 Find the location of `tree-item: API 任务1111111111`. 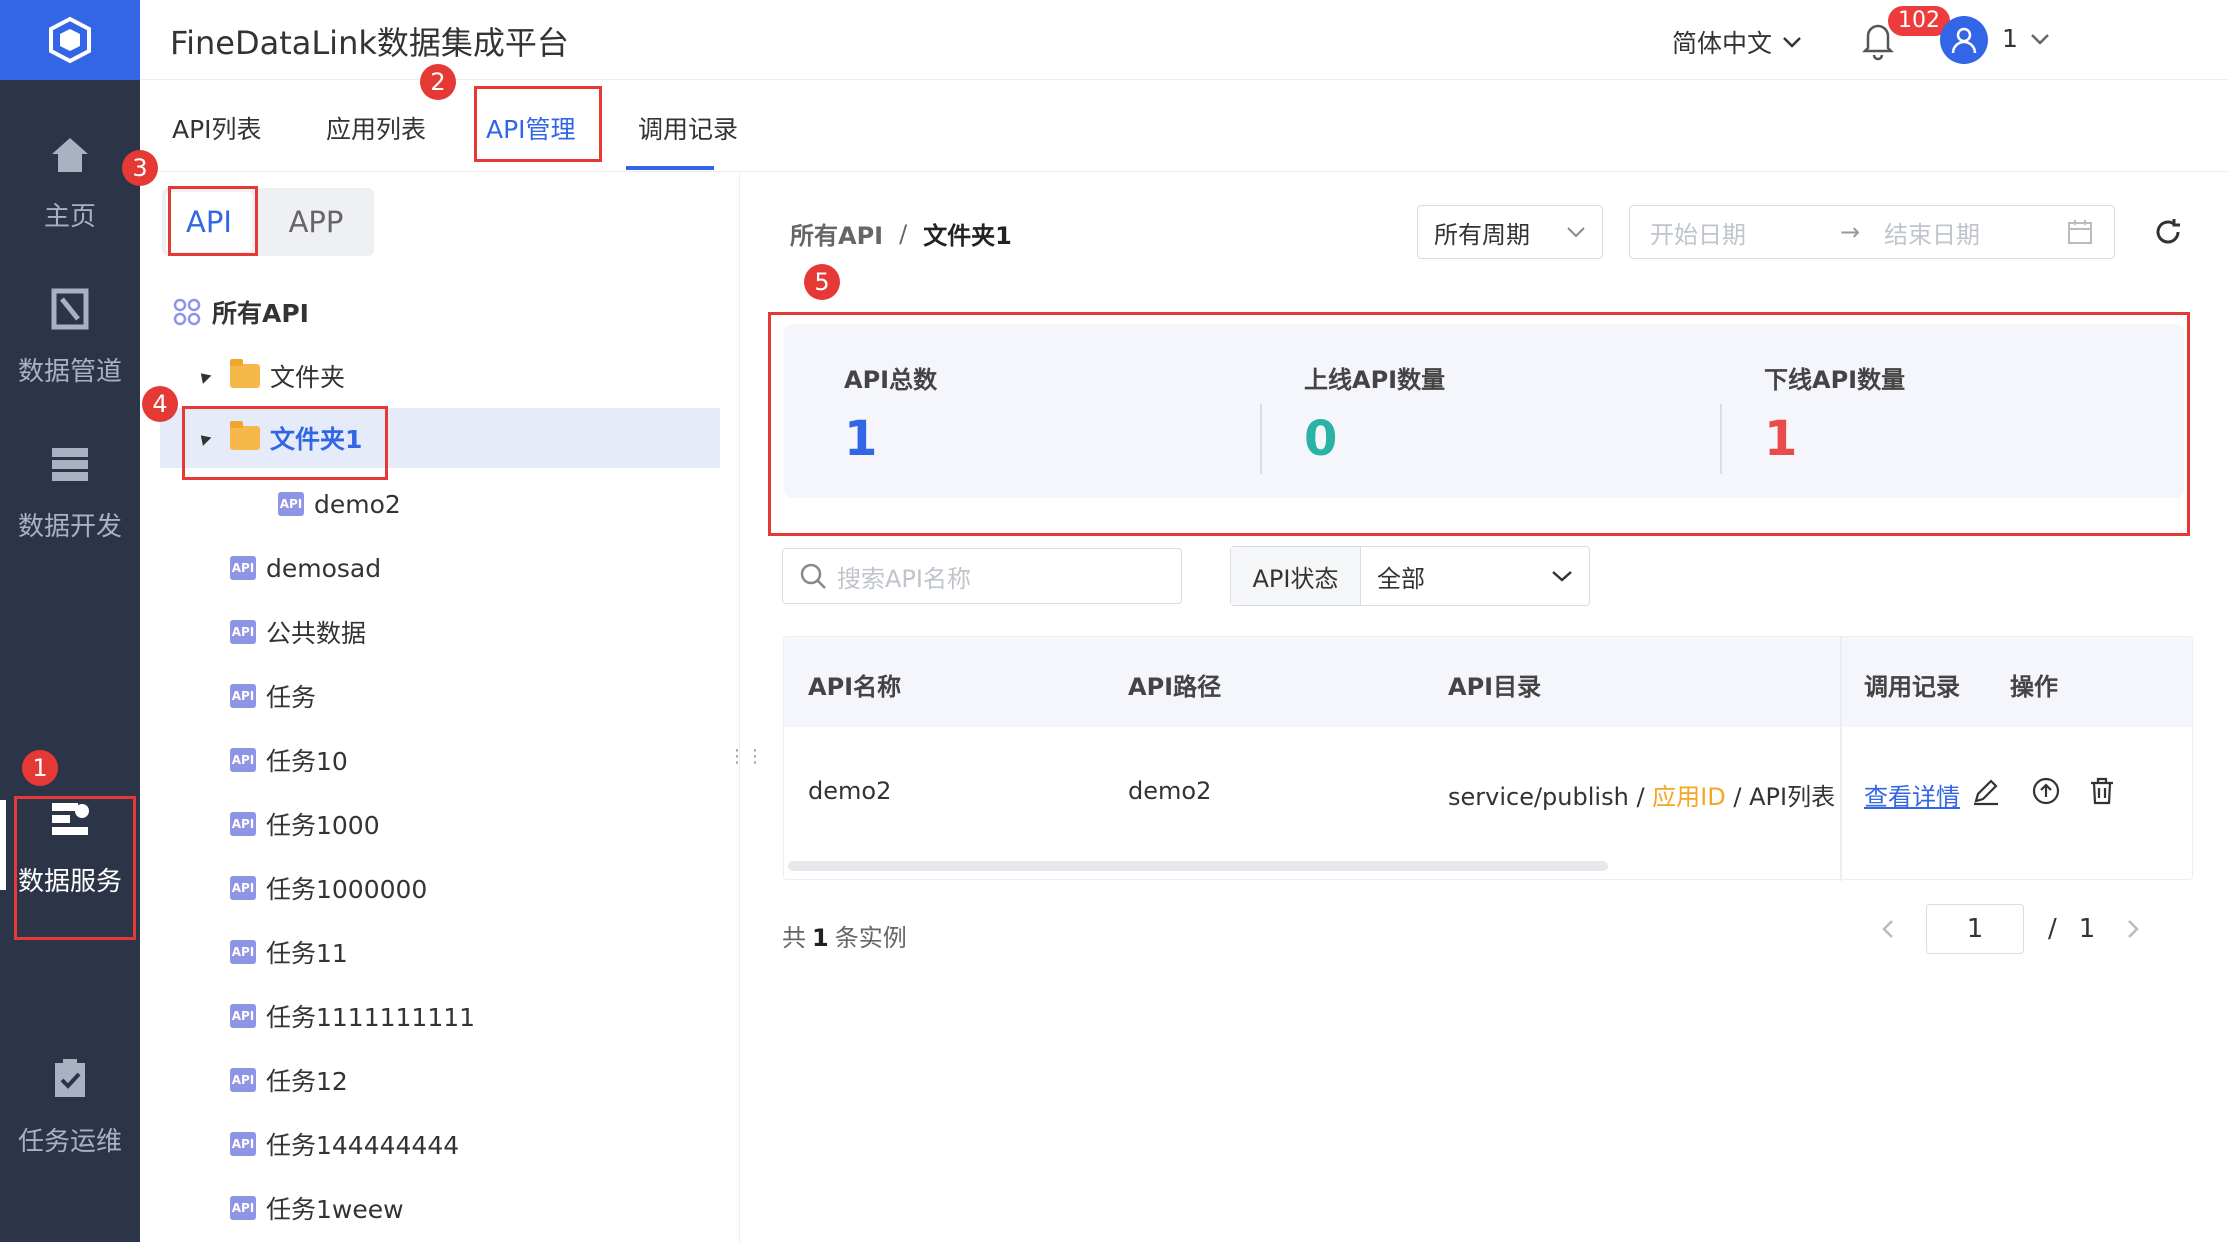

tree-item: API 任务1111111111 is located at coordinates (440, 1016).